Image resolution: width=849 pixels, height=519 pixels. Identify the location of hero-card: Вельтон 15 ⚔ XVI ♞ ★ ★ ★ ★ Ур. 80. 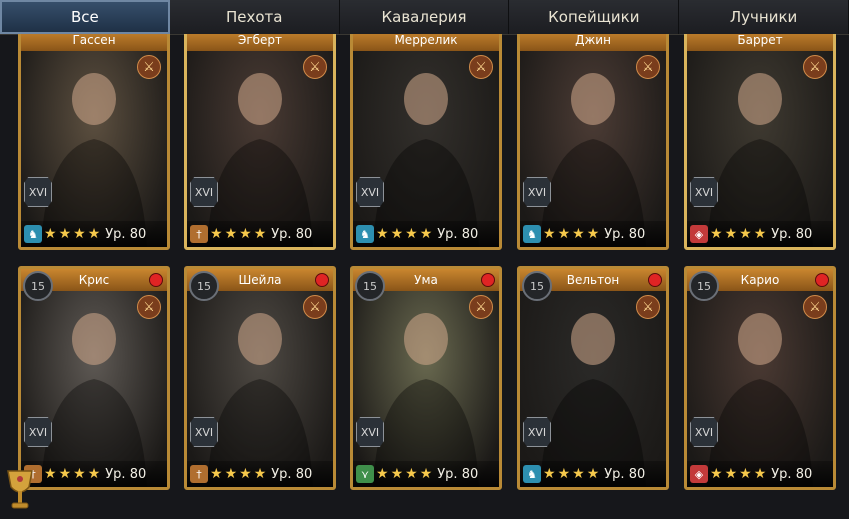
(593, 378).